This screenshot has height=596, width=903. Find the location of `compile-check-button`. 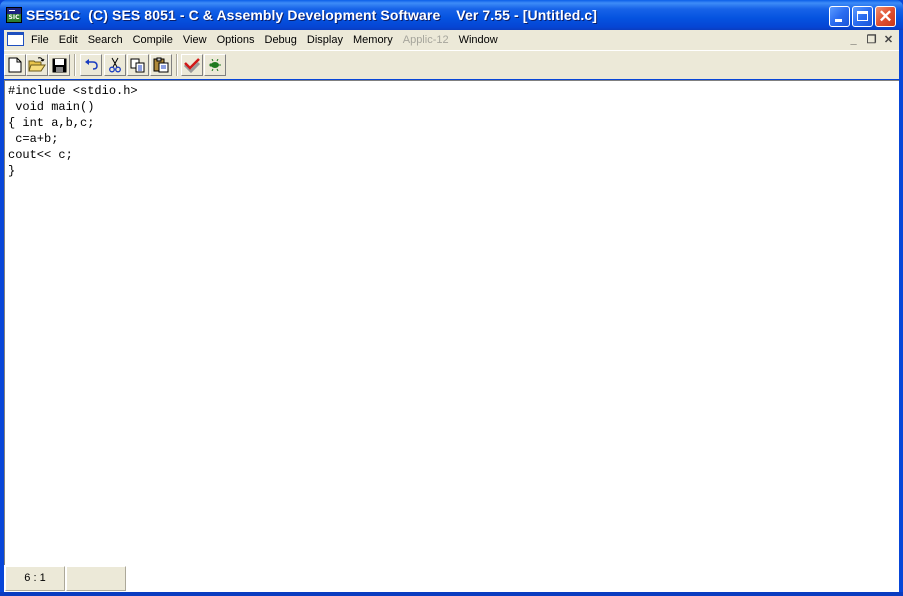

compile-check-button is located at coordinates (192, 65).